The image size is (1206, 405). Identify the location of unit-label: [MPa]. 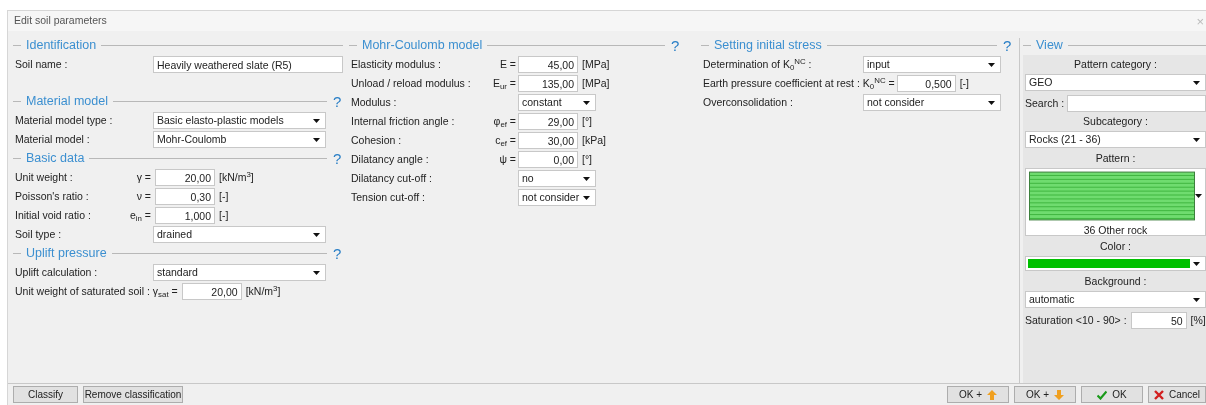
(596, 83).